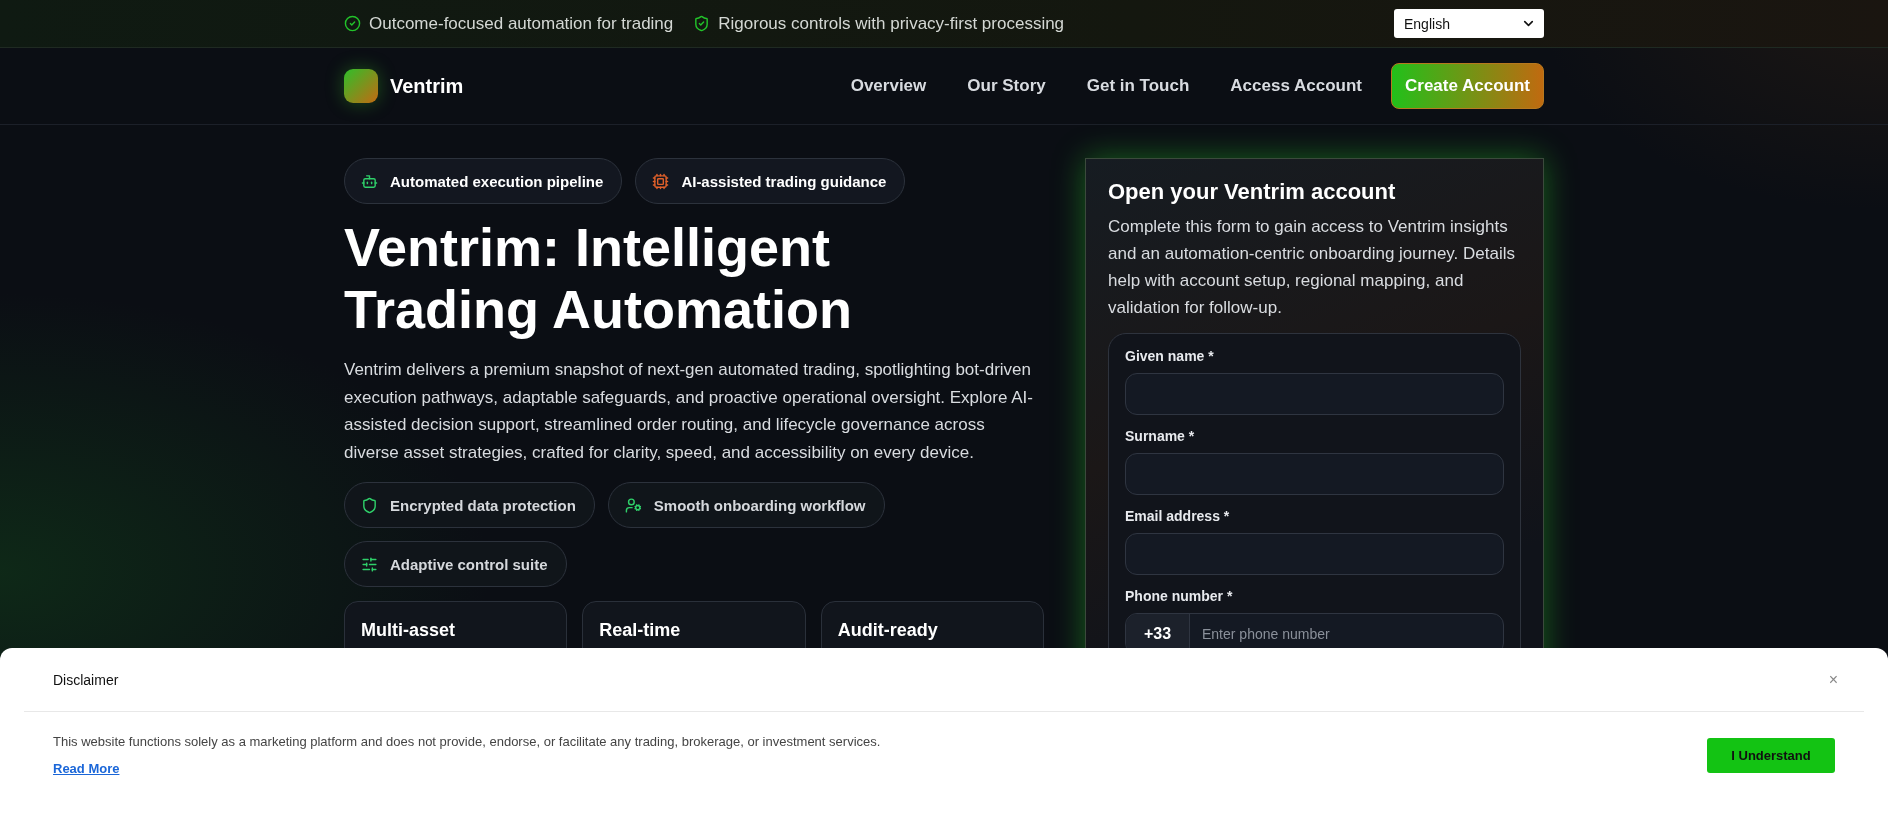 The height and width of the screenshot is (818, 1888). What do you see at coordinates (1006, 86) in the screenshot?
I see `nav-link: Our Story` at bounding box center [1006, 86].